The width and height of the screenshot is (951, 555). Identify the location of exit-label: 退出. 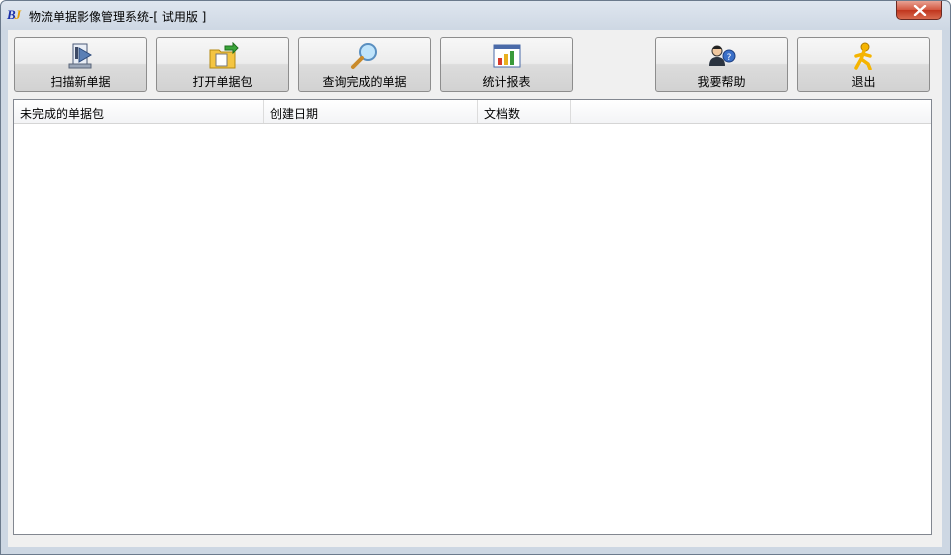
(863, 82).